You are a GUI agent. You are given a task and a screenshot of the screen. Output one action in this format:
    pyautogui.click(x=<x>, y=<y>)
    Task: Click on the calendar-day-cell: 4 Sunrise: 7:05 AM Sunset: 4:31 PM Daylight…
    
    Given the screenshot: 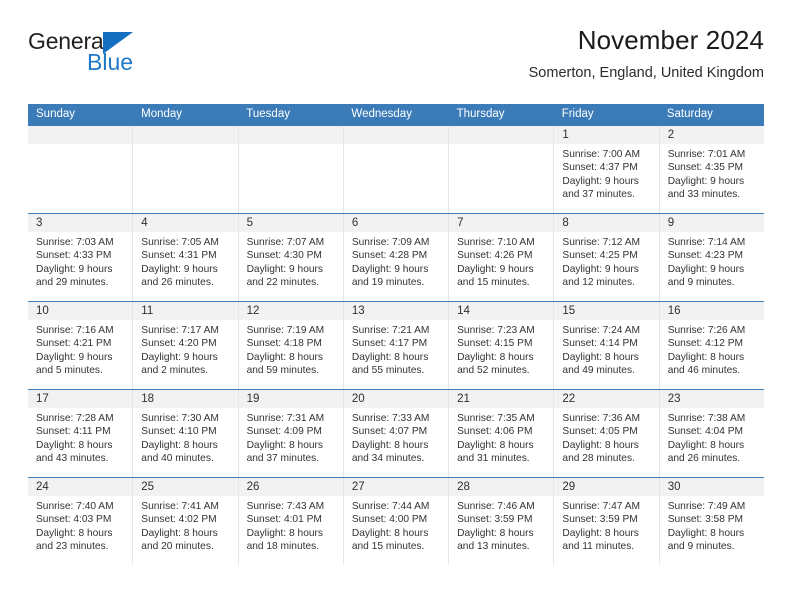 What is the action you would take?
    pyautogui.click(x=186, y=257)
    